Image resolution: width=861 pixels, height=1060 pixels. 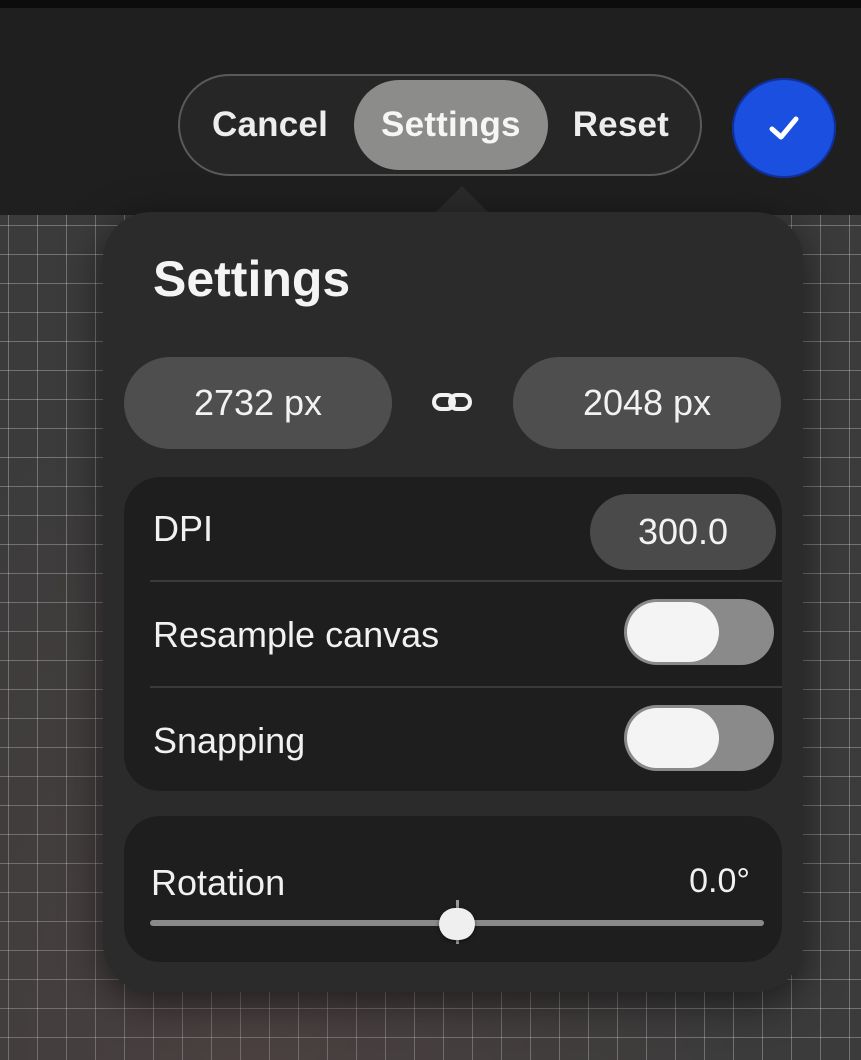 What do you see at coordinates (229, 740) in the screenshot?
I see `snapping-label: Snapping` at bounding box center [229, 740].